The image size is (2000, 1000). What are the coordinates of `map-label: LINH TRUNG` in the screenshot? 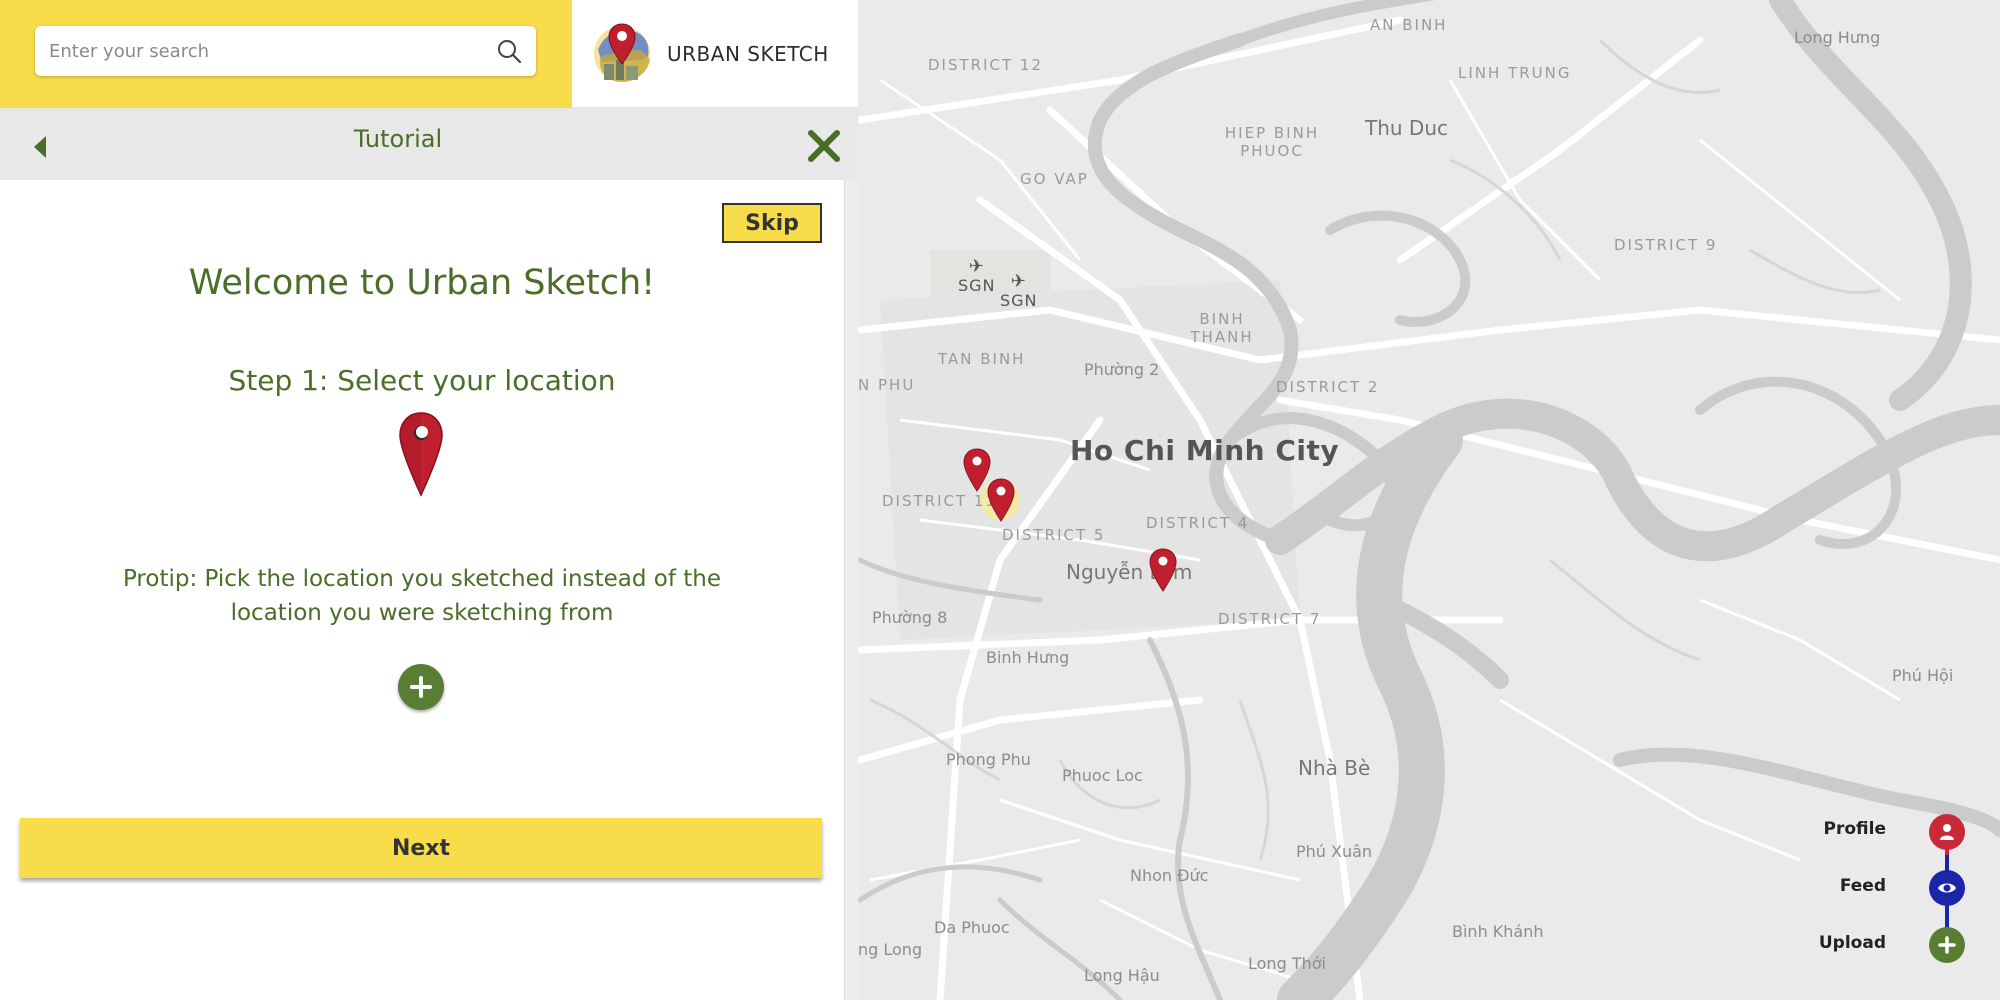 It's located at (1515, 73).